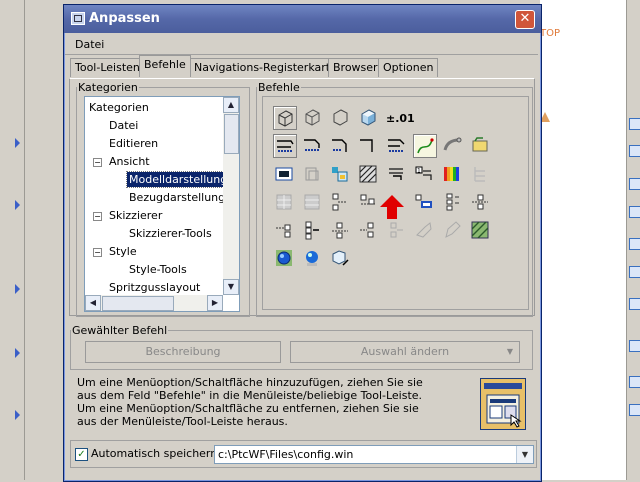  Describe the element at coordinates (340, 145) in the screenshot. I see `datum-point-icon` at that location.